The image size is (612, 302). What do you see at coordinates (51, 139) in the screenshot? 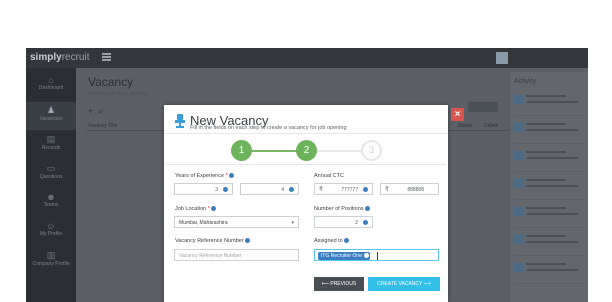
I see `file-icon: ▤` at bounding box center [51, 139].